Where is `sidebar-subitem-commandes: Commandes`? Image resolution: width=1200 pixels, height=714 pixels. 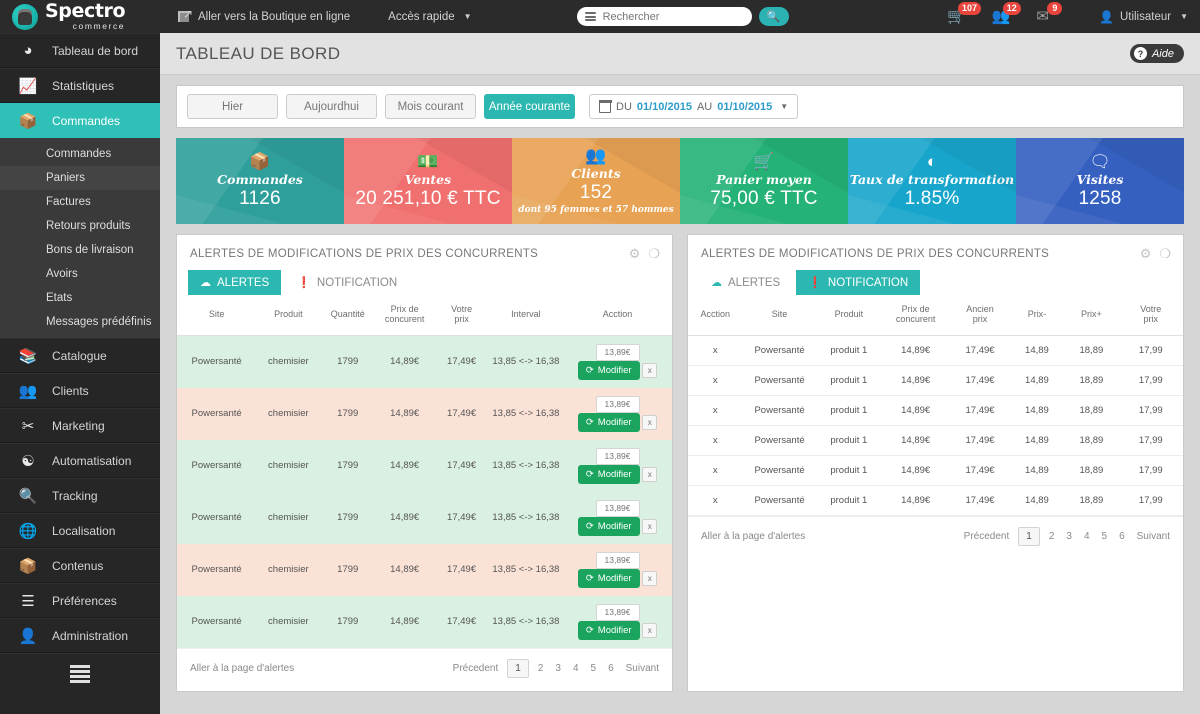 sidebar-subitem-commandes: Commandes is located at coordinates (80, 154).